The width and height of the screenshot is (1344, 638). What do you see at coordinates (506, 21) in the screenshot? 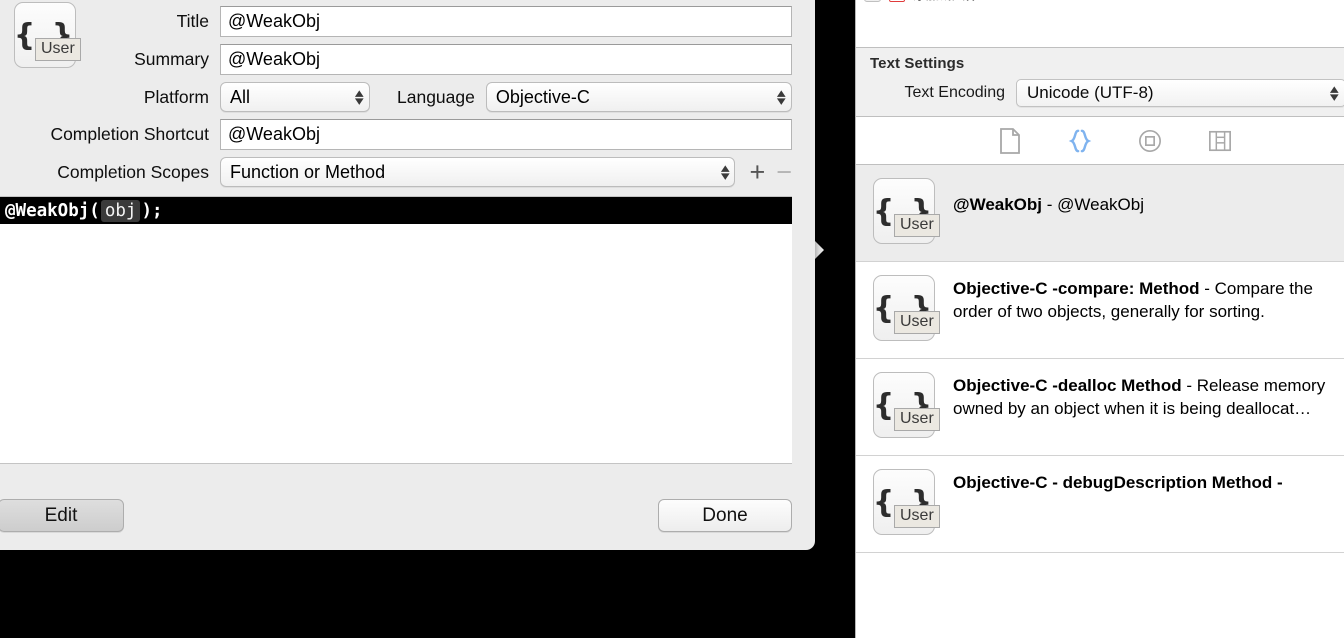
I see `title-input: @WeakObj` at bounding box center [506, 21].